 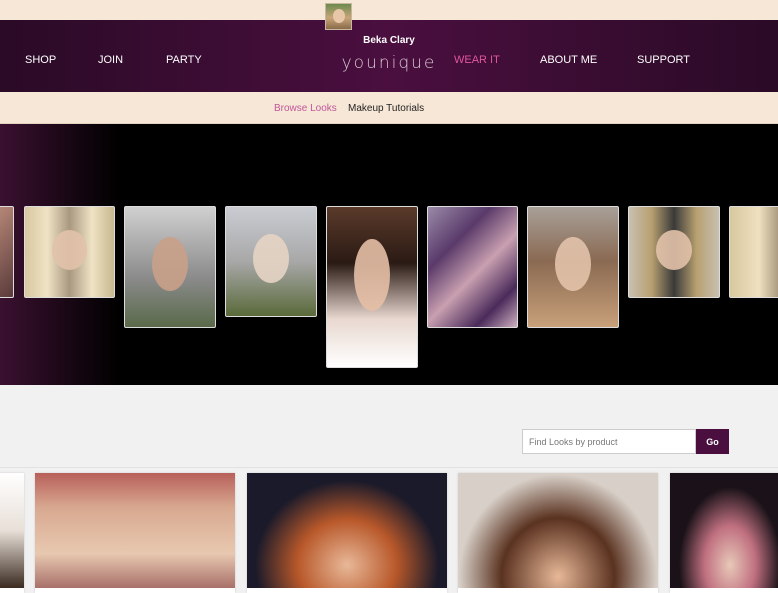 I want to click on subnav-makeup-tutorials: Makeup Tutorials, so click(x=386, y=108).